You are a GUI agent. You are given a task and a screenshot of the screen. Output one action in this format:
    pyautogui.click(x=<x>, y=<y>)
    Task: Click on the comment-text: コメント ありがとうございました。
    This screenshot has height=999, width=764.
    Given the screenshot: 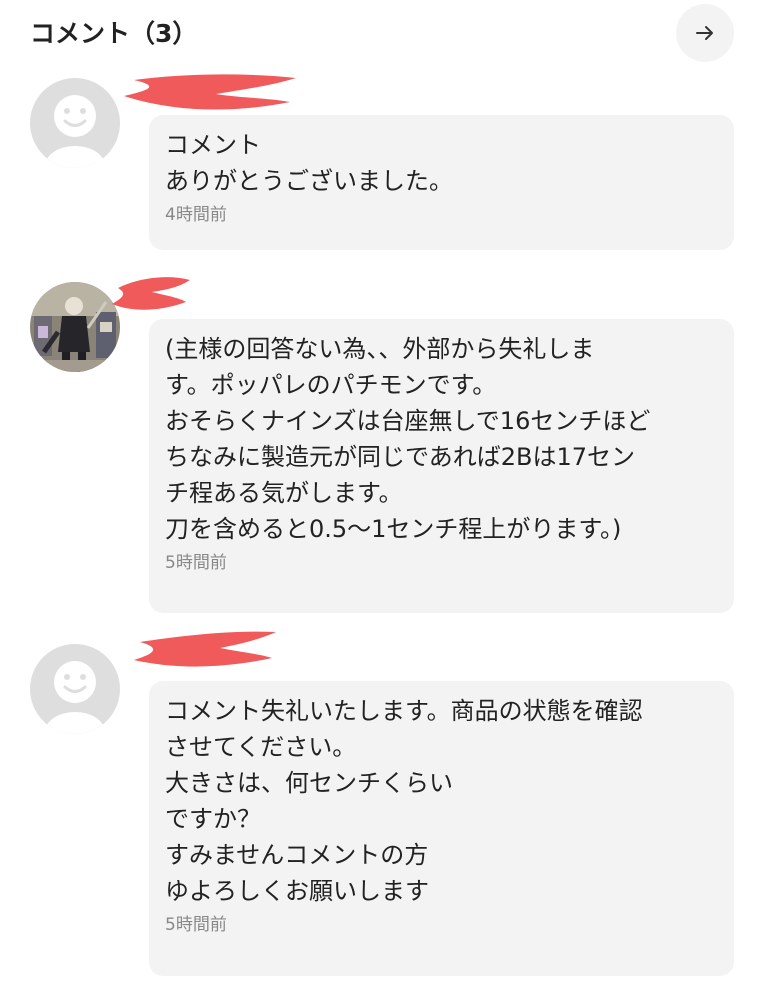 What is the action you would take?
    pyautogui.click(x=309, y=163)
    